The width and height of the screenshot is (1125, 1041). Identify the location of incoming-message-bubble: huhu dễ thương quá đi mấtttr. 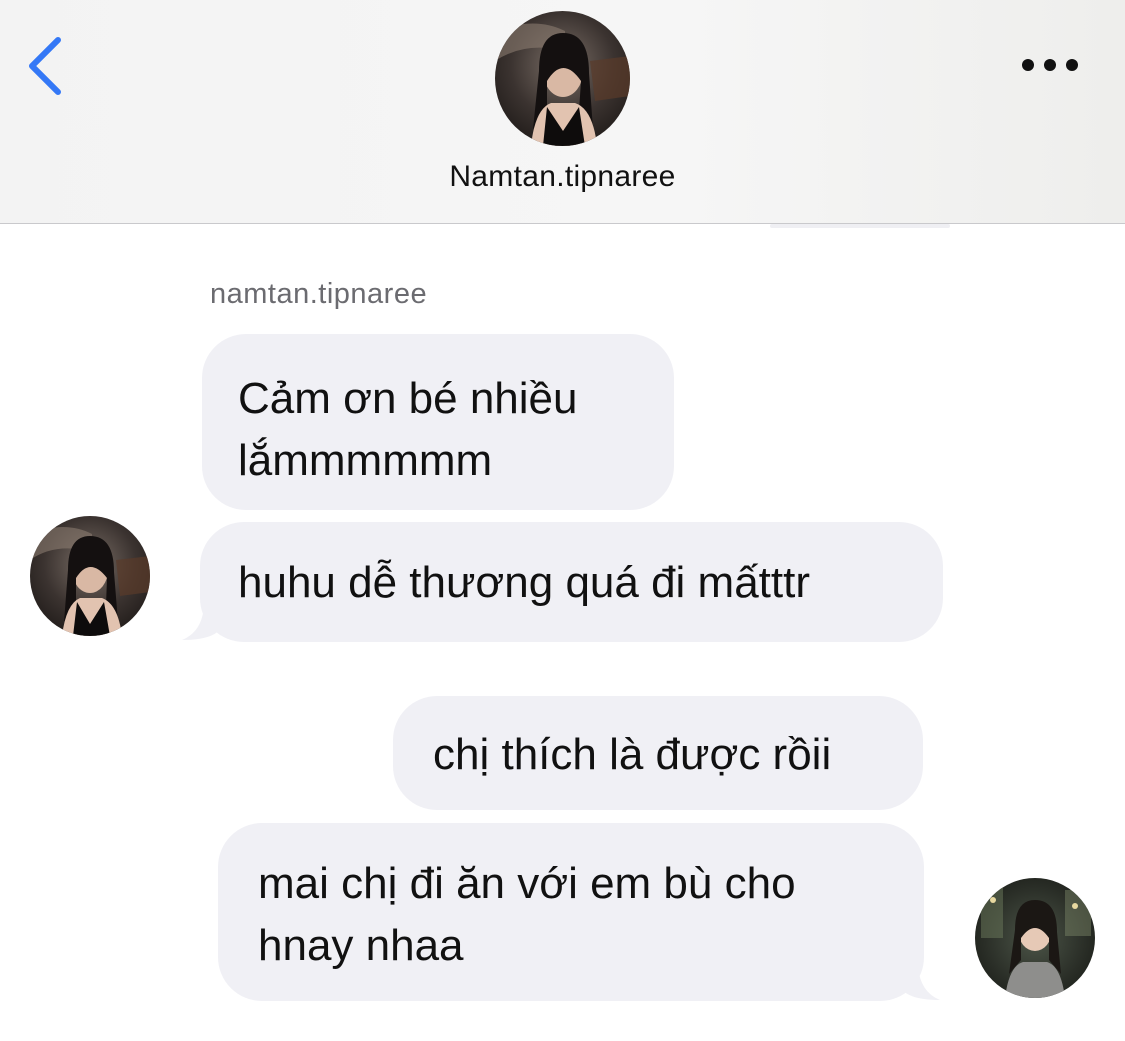
(571, 582).